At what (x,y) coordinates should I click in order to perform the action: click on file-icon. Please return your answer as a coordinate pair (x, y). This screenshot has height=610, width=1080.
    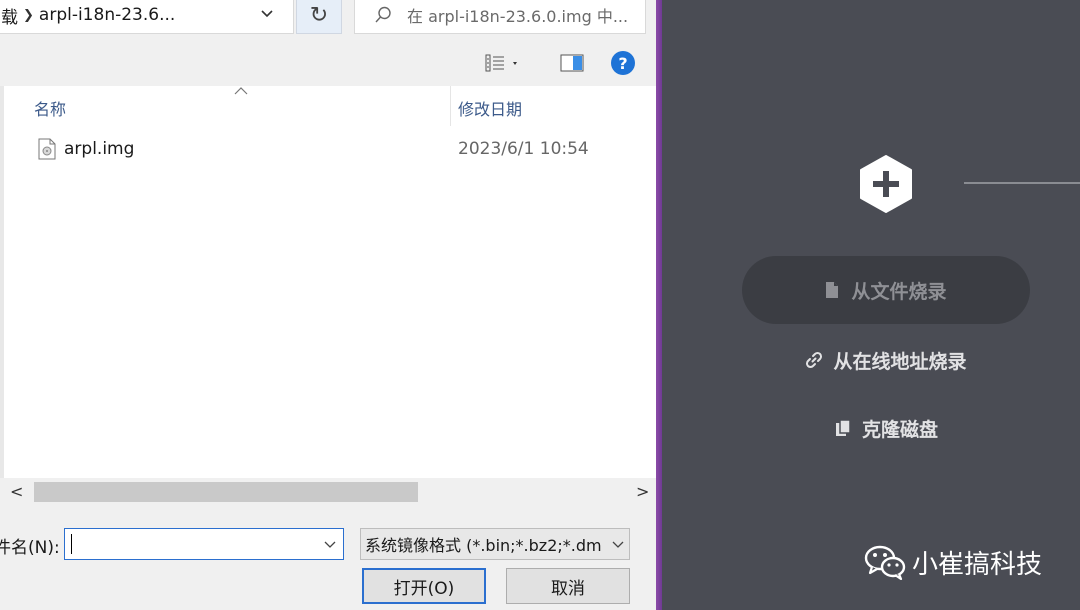
    Looking at the image, I should click on (832, 290).